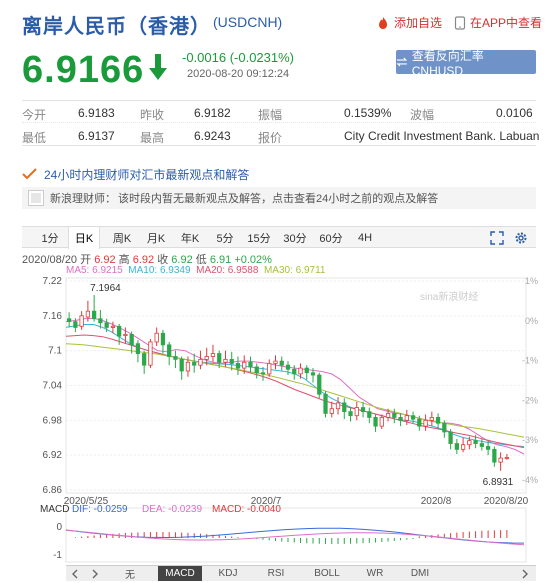 This screenshot has width=550, height=583. What do you see at coordinates (238, 57) in the screenshot?
I see `price-change: -0.0016 (-0.0231%)` at bounding box center [238, 57].